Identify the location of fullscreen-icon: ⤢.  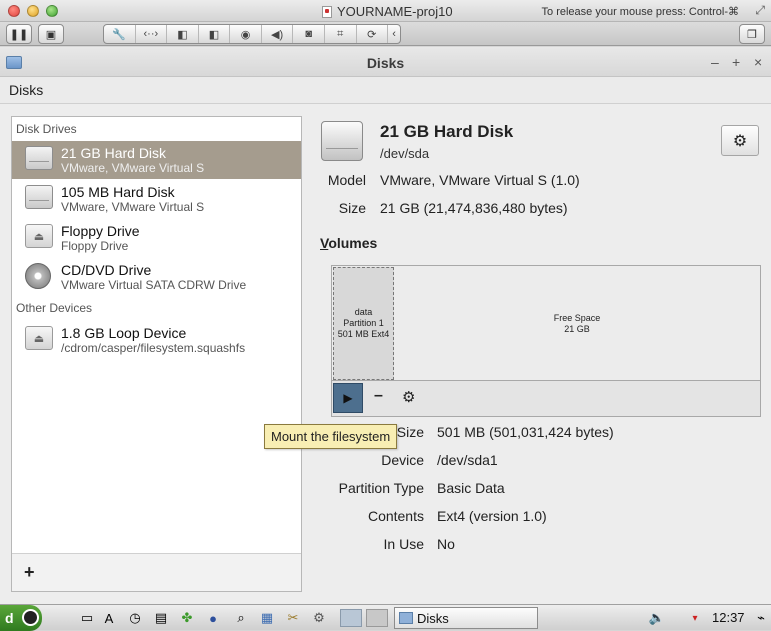
(760, 10).